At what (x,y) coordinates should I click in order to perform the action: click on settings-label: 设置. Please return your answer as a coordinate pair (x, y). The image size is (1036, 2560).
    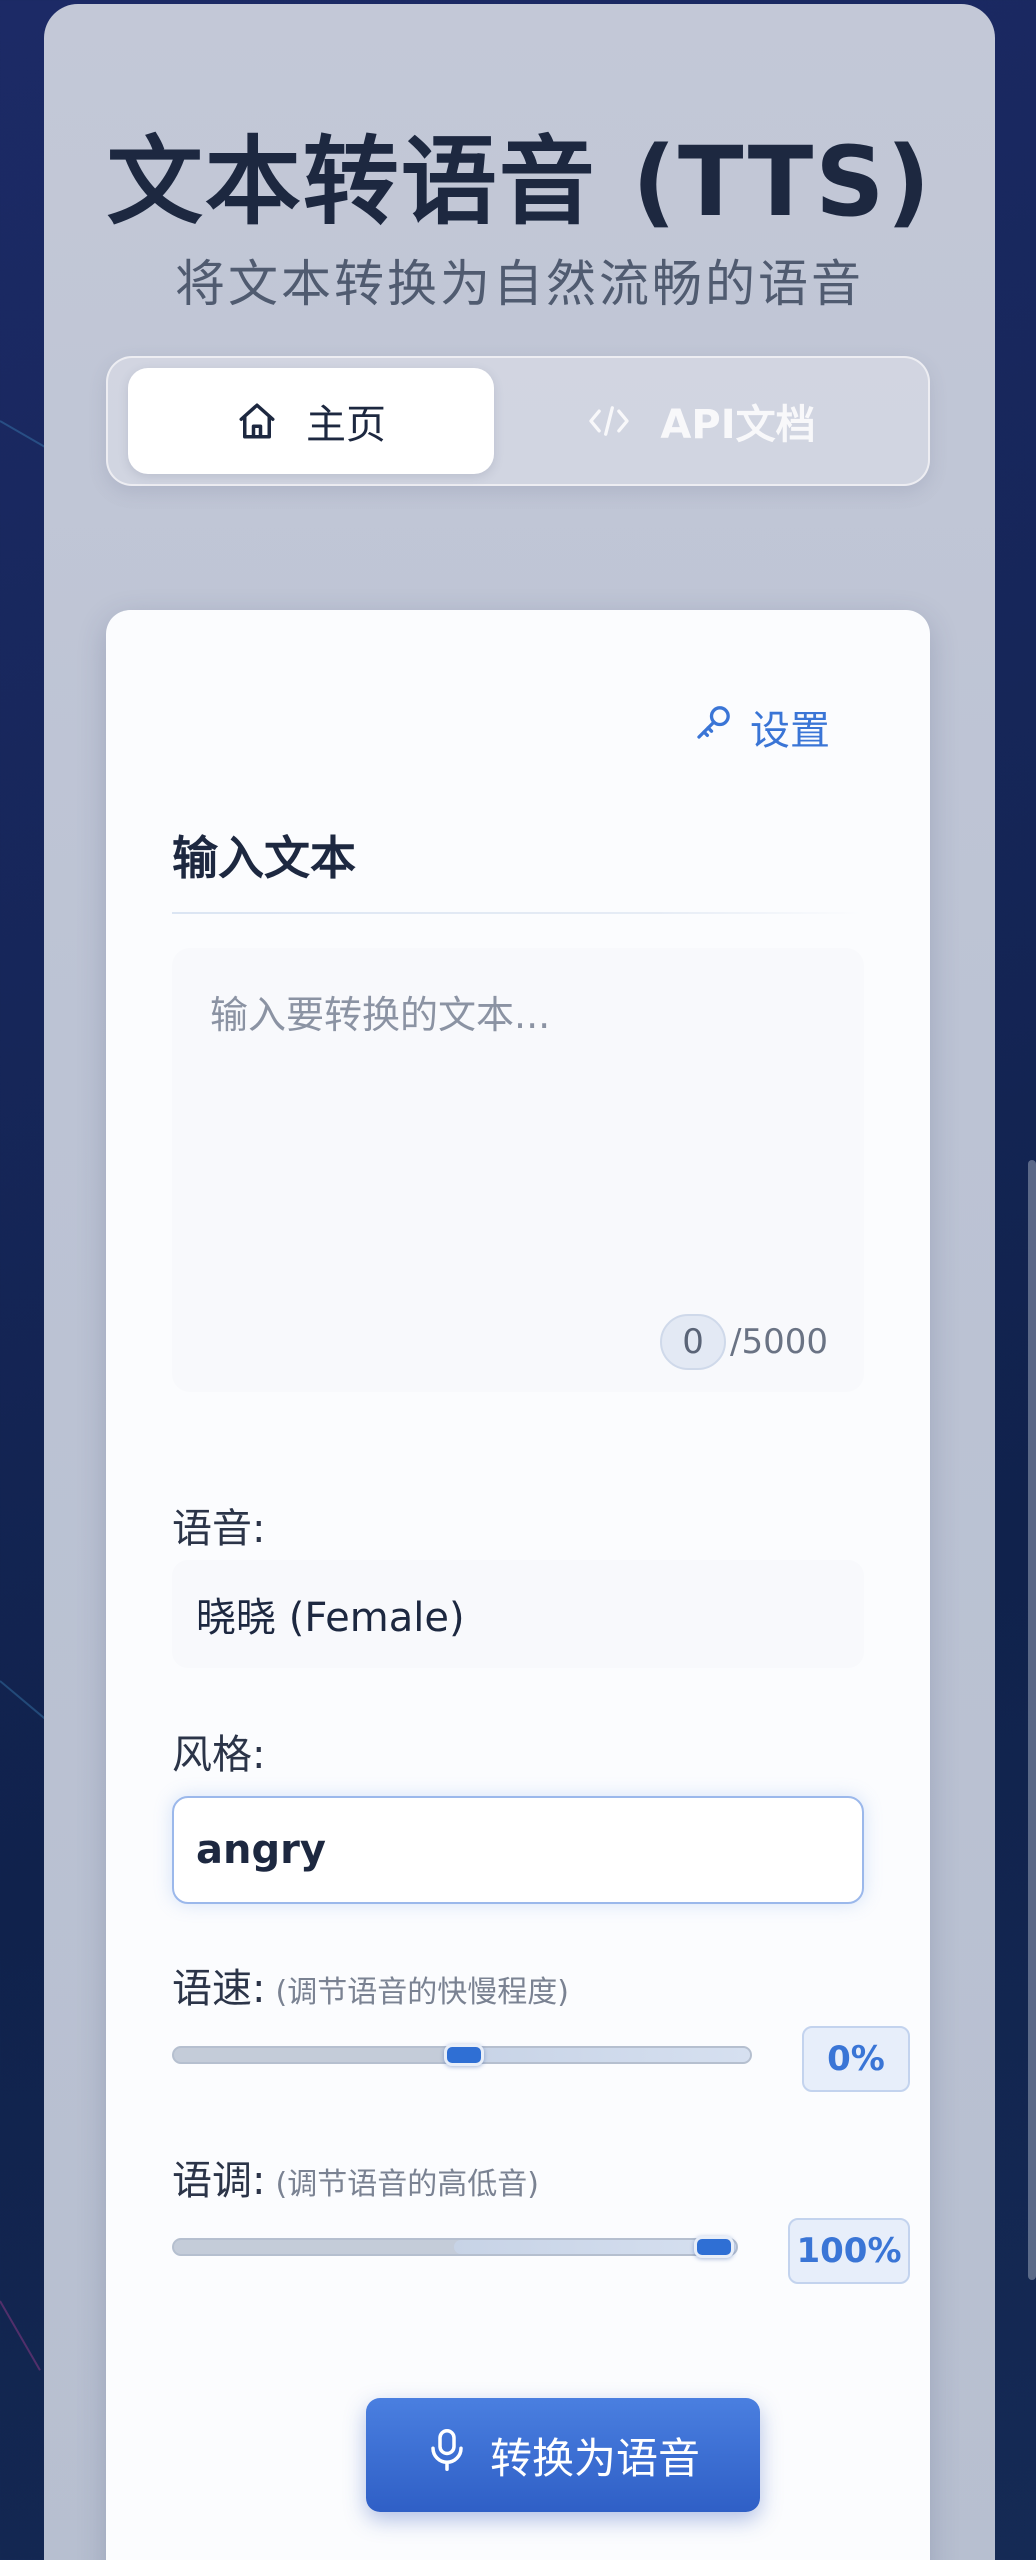
    Looking at the image, I should click on (790, 731).